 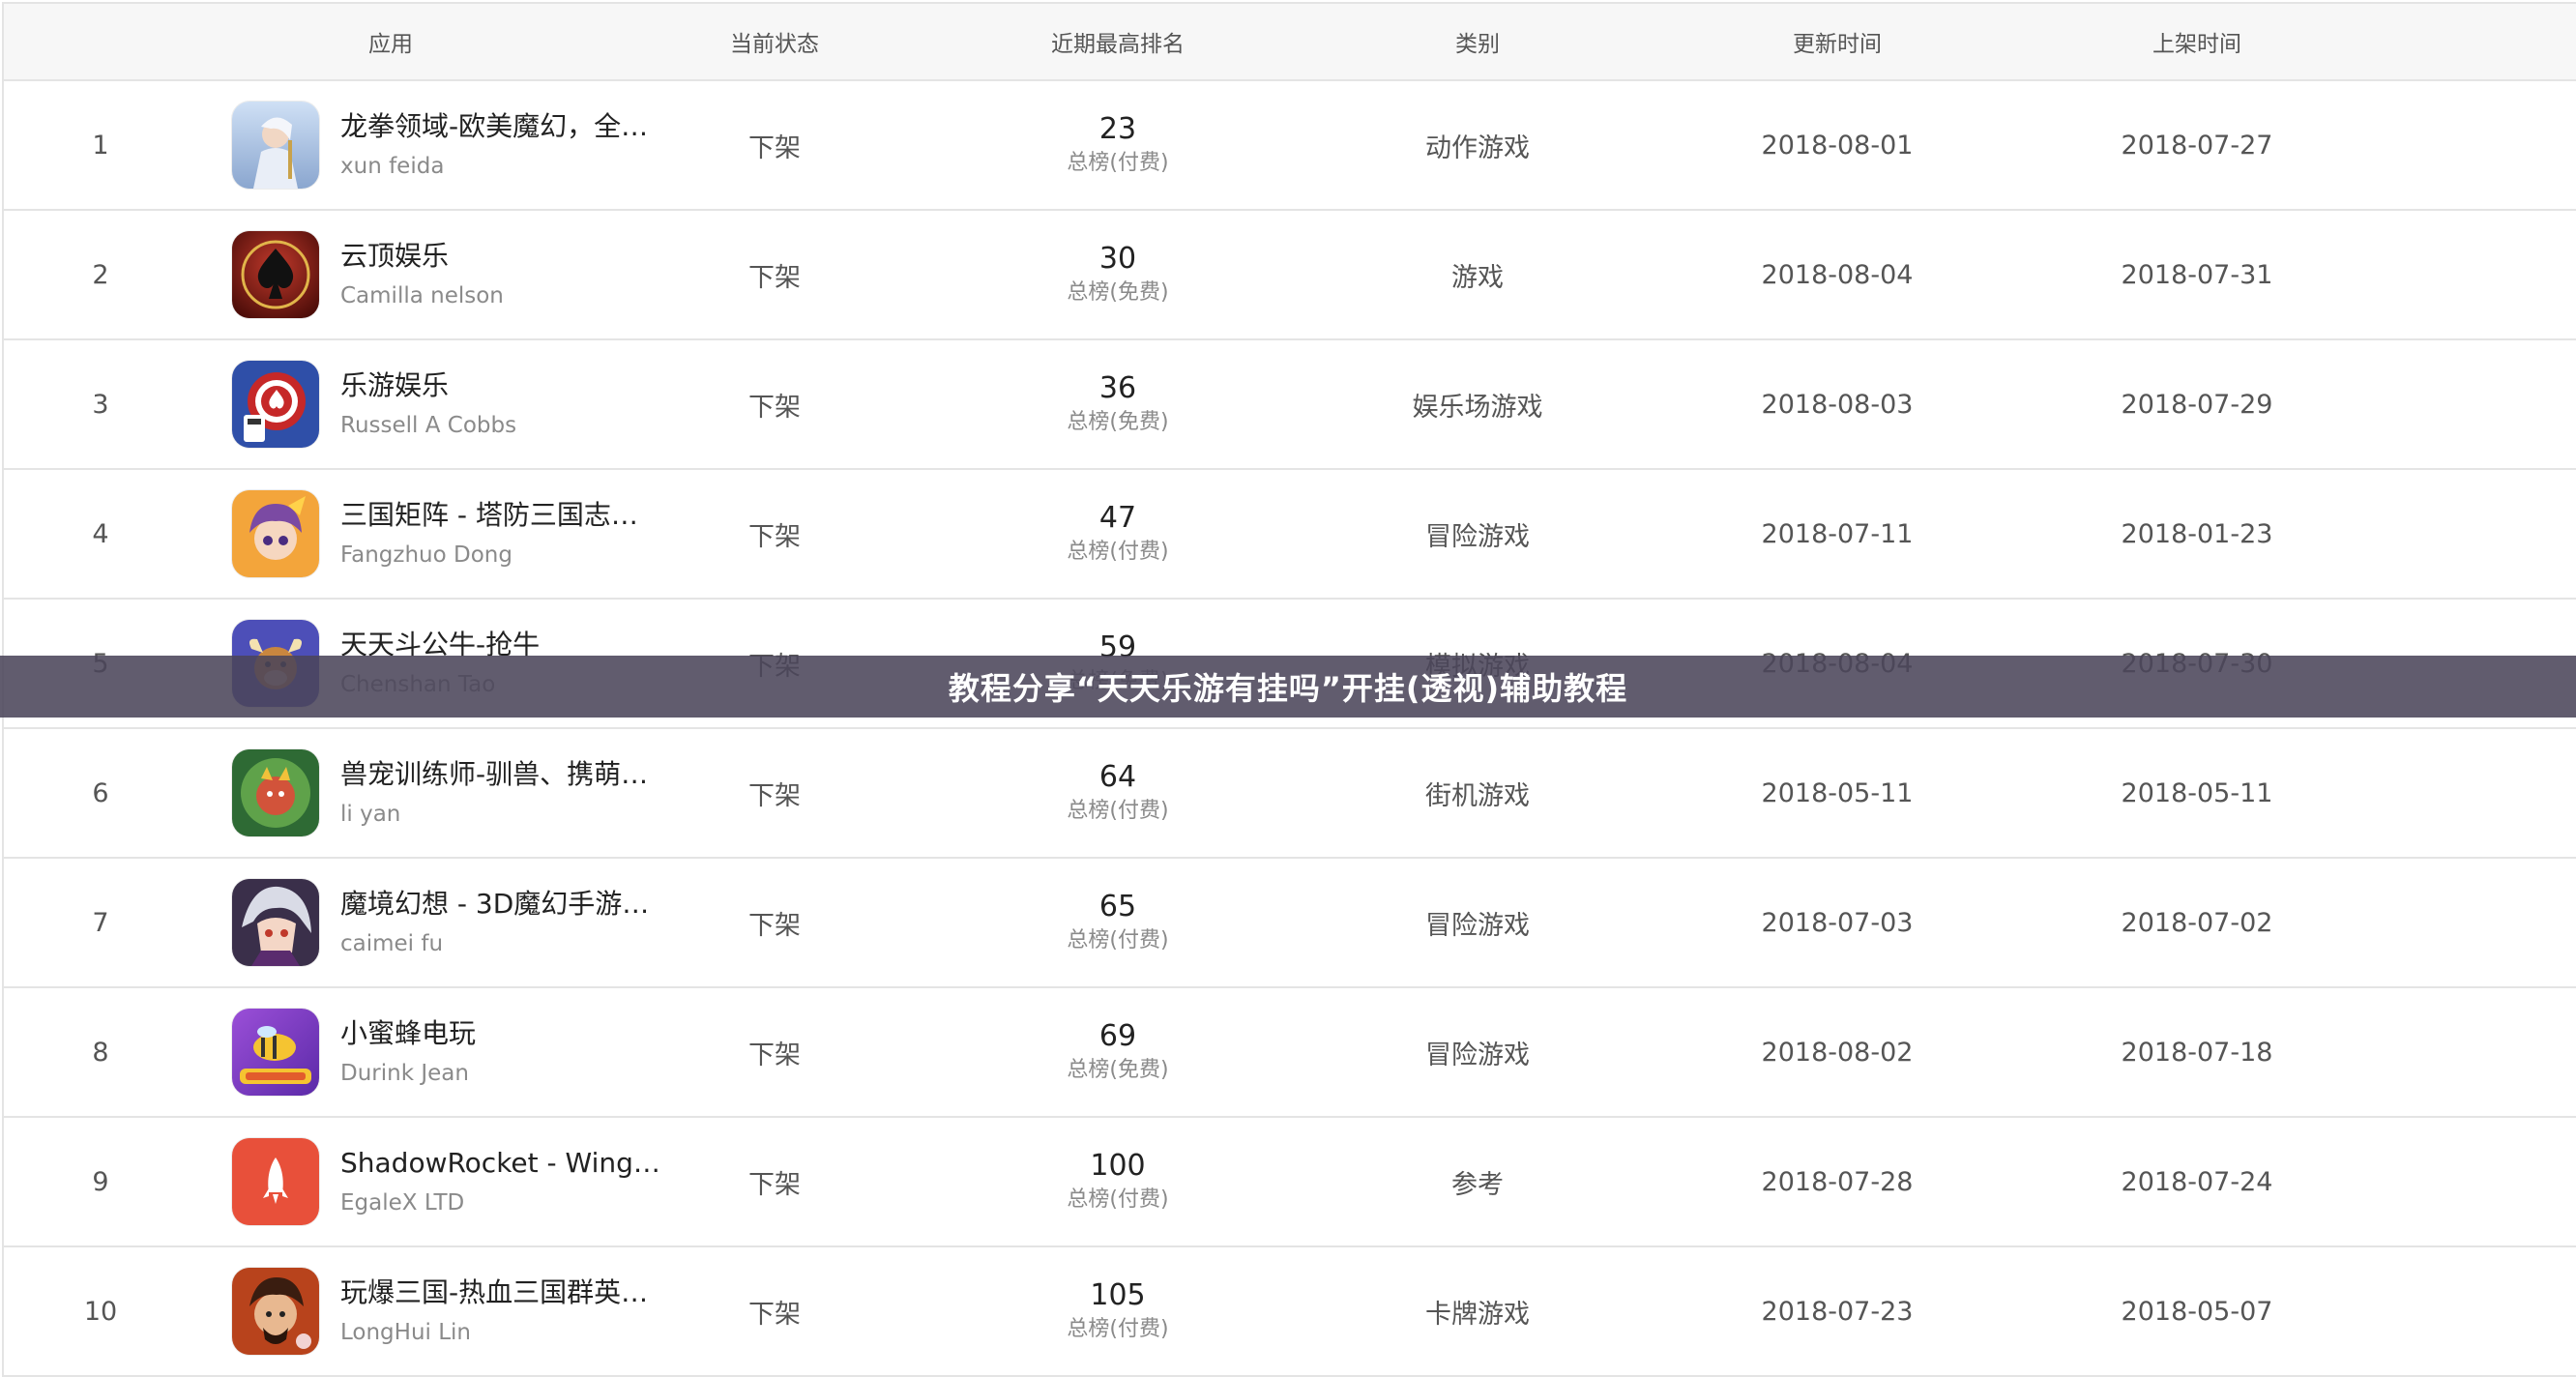 I want to click on header-status: 当前状态, so click(x=761, y=41).